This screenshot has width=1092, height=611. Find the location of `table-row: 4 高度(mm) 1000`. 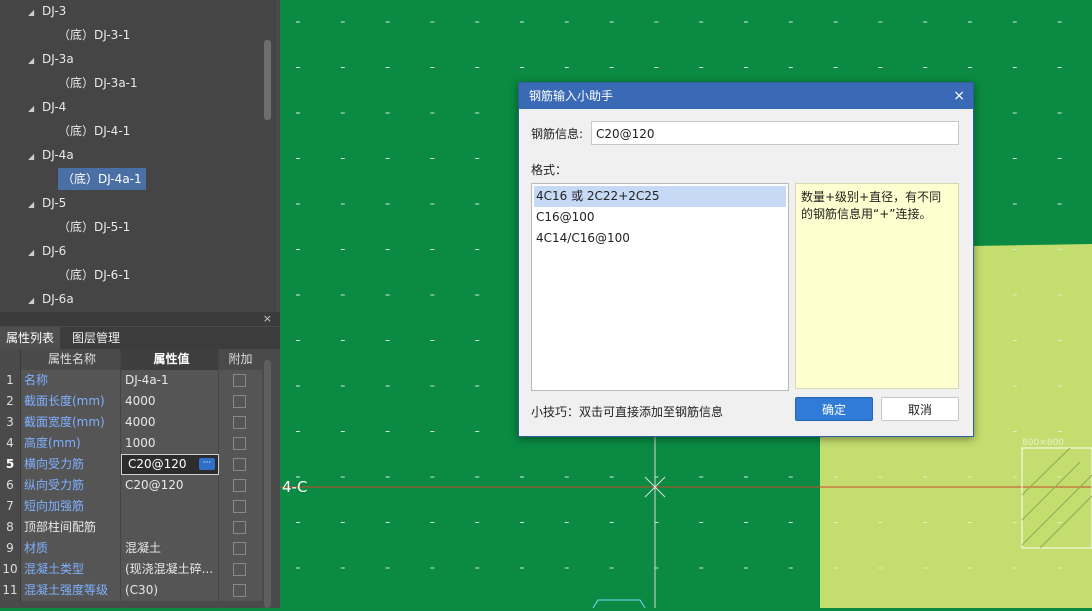

table-row: 4 高度(mm) 1000 is located at coordinates (131, 443).